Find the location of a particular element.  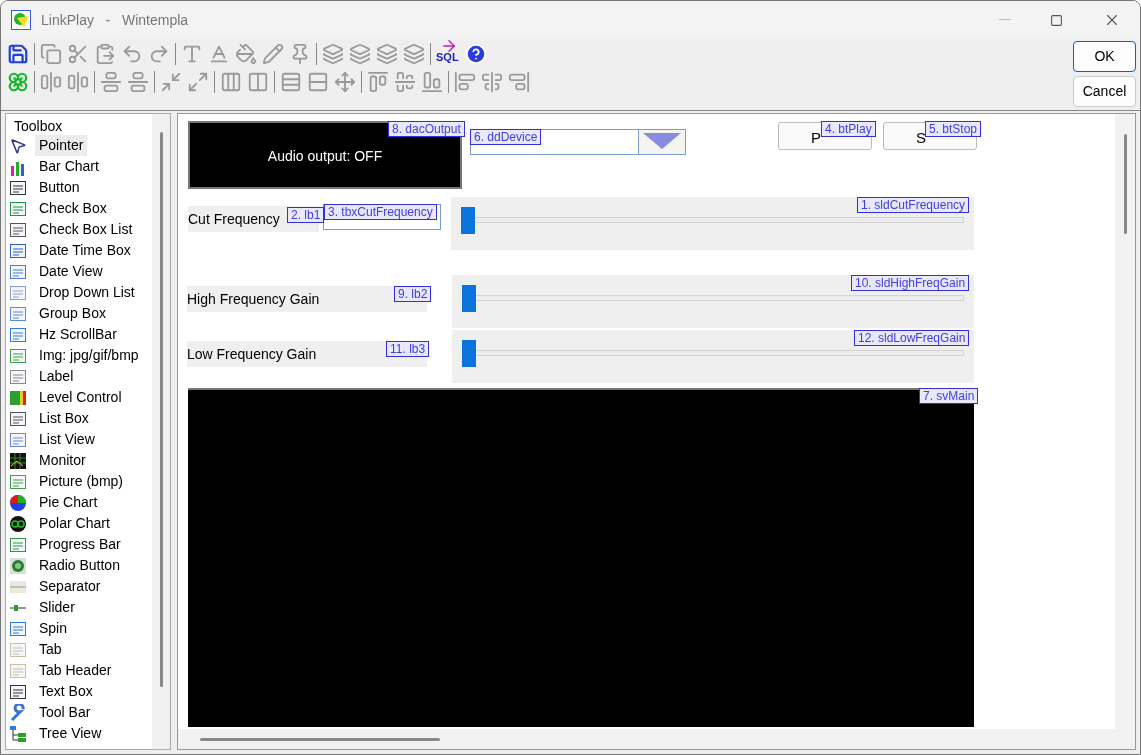

control-name-tooltip: 3. tbxCutFrequency is located at coordinates (380, 212).